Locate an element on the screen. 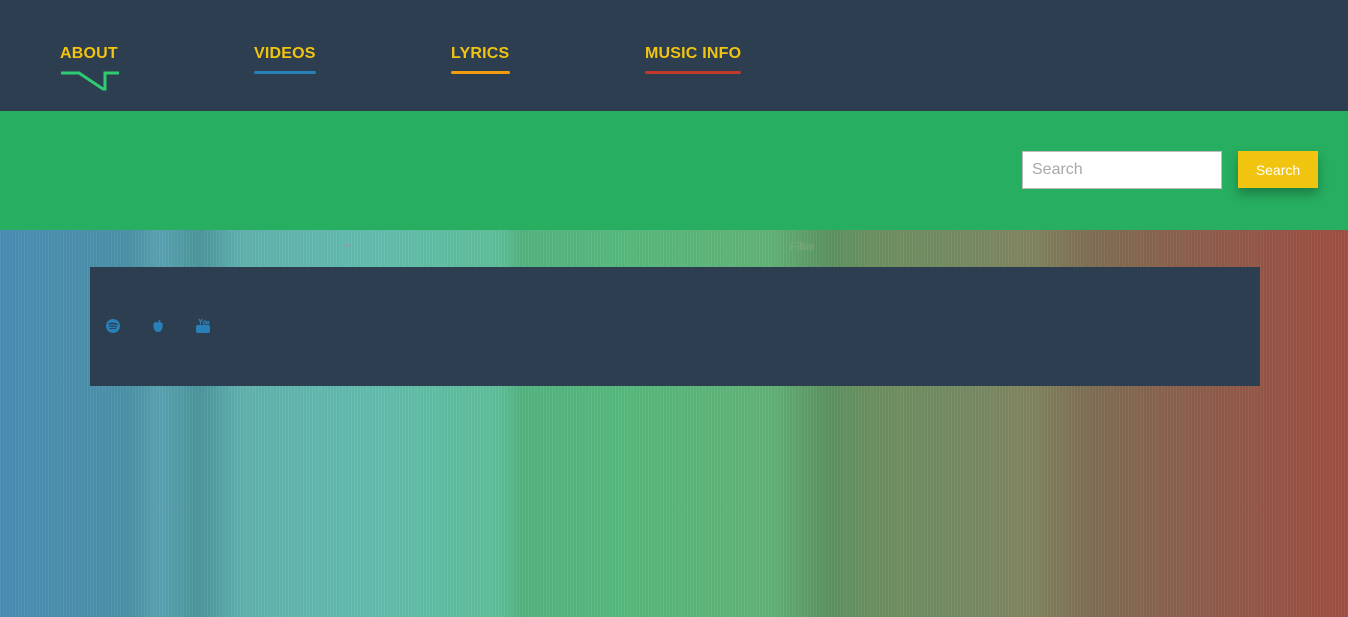  nav-music-info-label: MUSIC INFO is located at coordinates (693, 53).